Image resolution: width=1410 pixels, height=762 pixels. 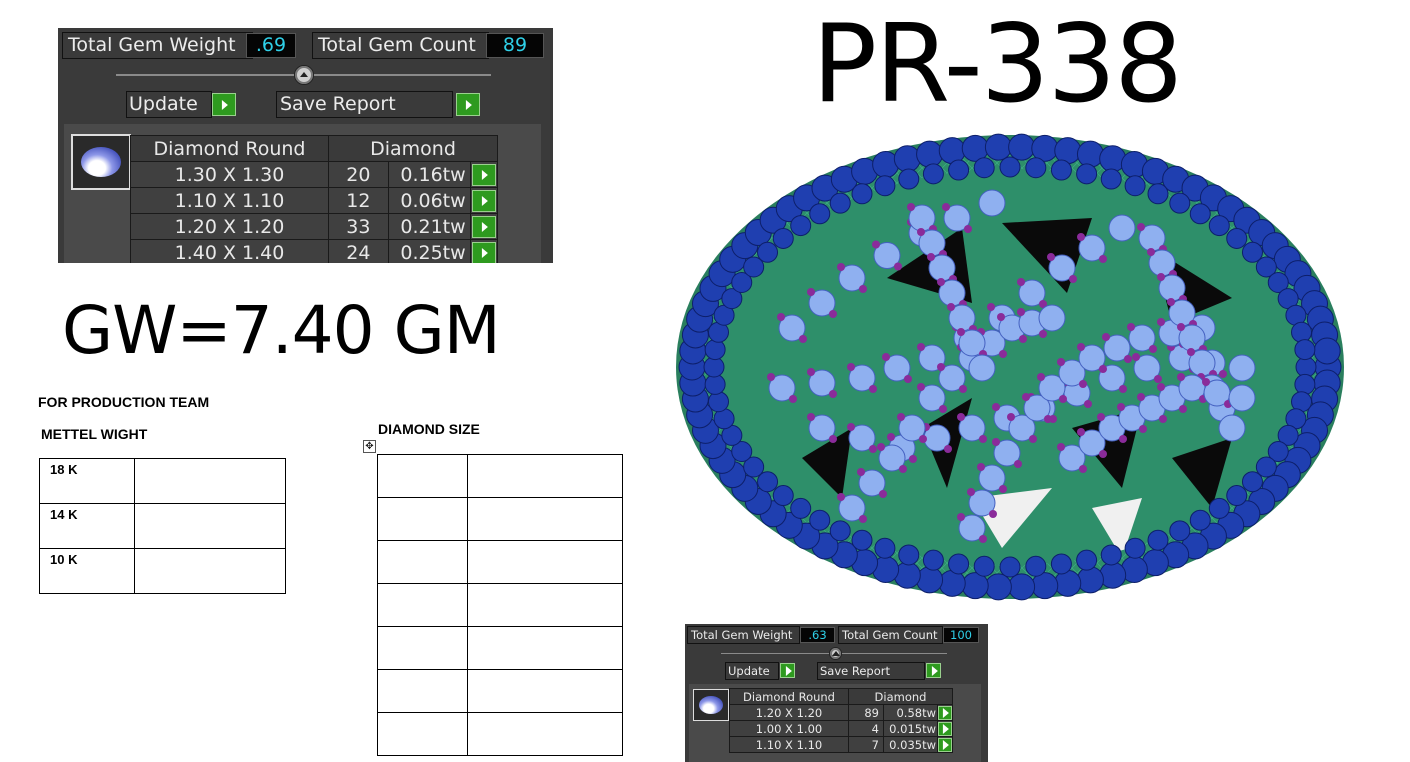 I want to click on oval-gem-icon, so click(x=711, y=705).